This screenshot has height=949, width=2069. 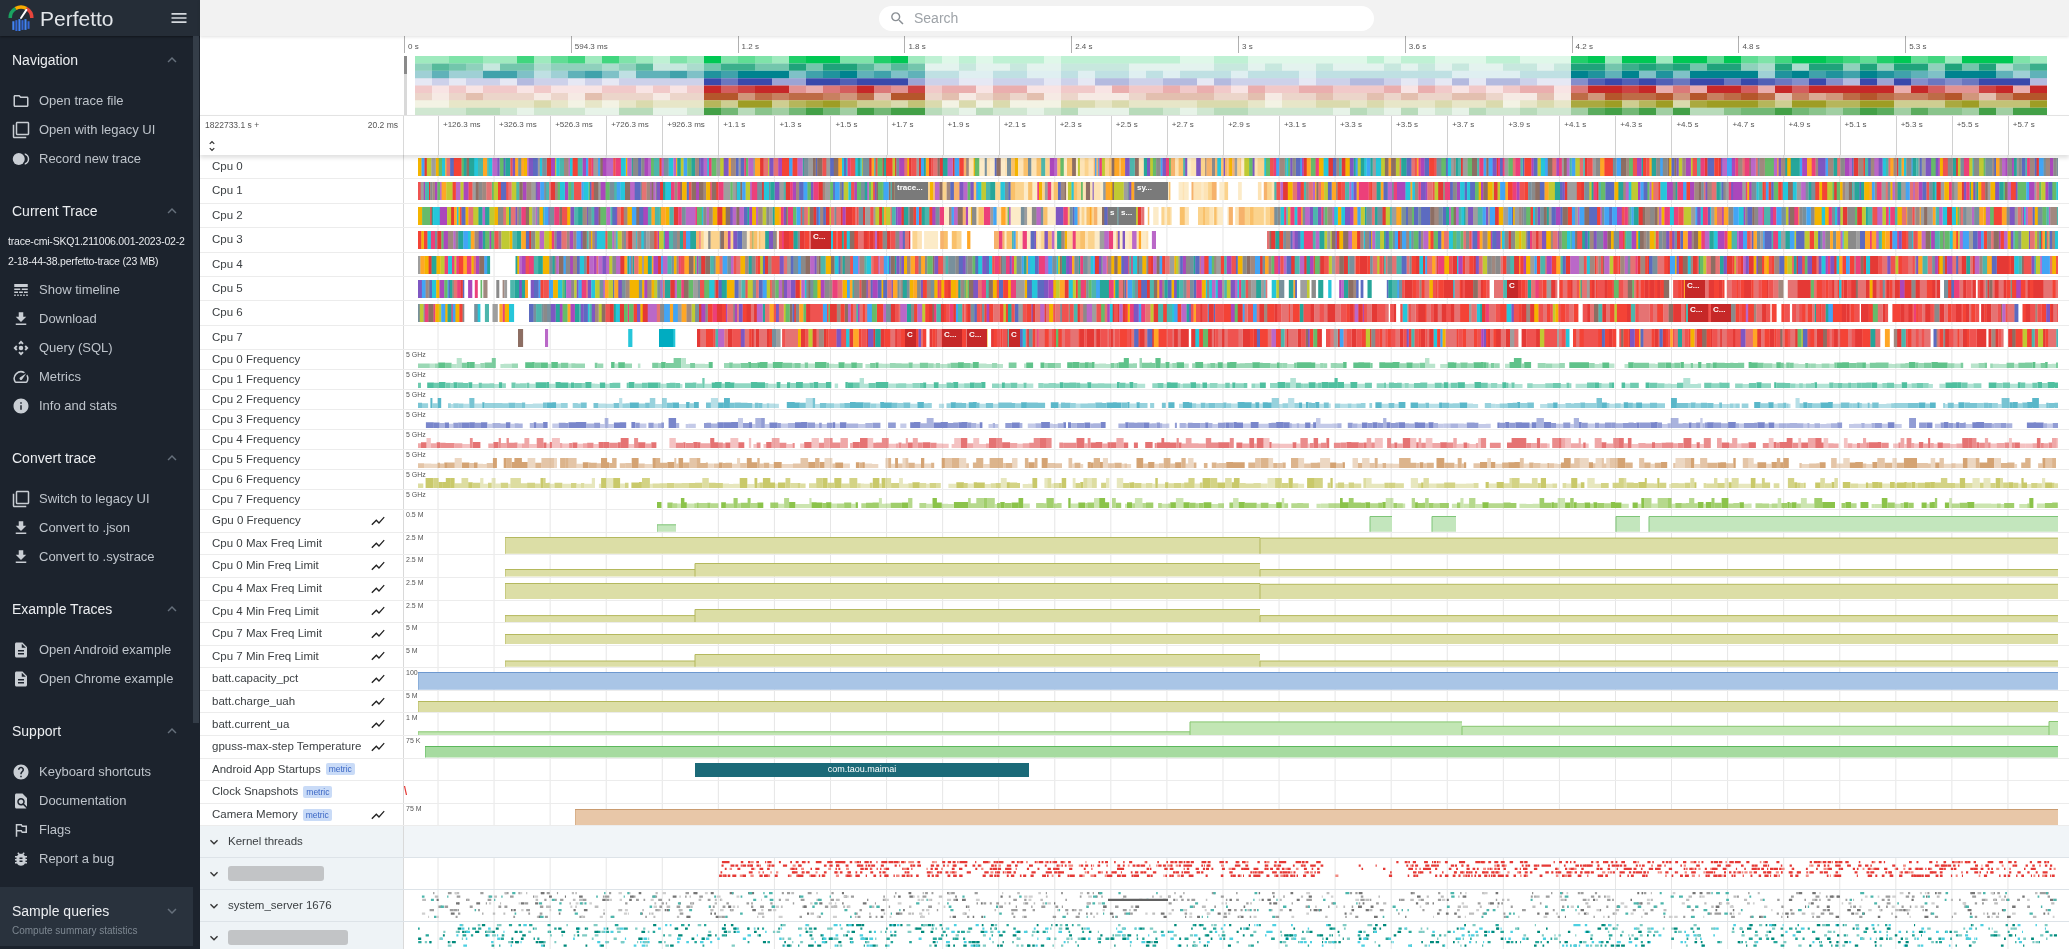 What do you see at coordinates (686, 124) in the screenshot?
I see `time-tick-label: +926.3 ms` at bounding box center [686, 124].